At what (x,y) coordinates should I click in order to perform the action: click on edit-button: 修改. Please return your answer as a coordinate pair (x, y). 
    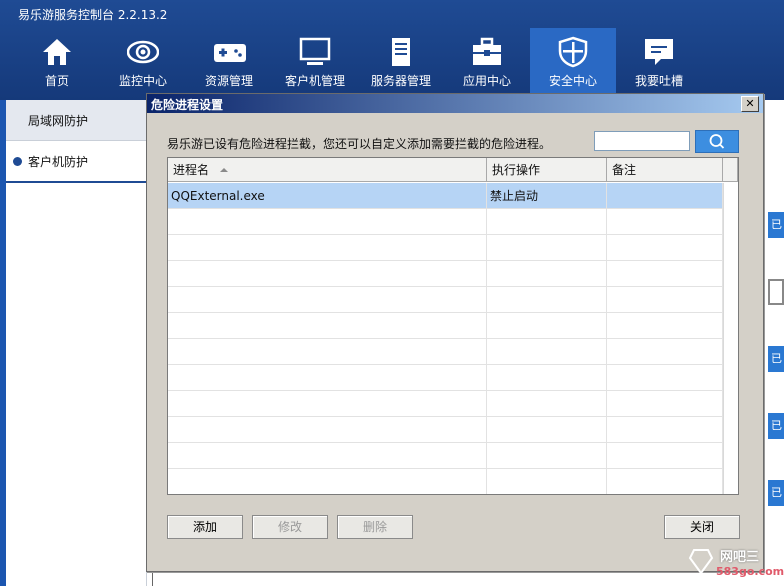
    Looking at the image, I should click on (290, 527).